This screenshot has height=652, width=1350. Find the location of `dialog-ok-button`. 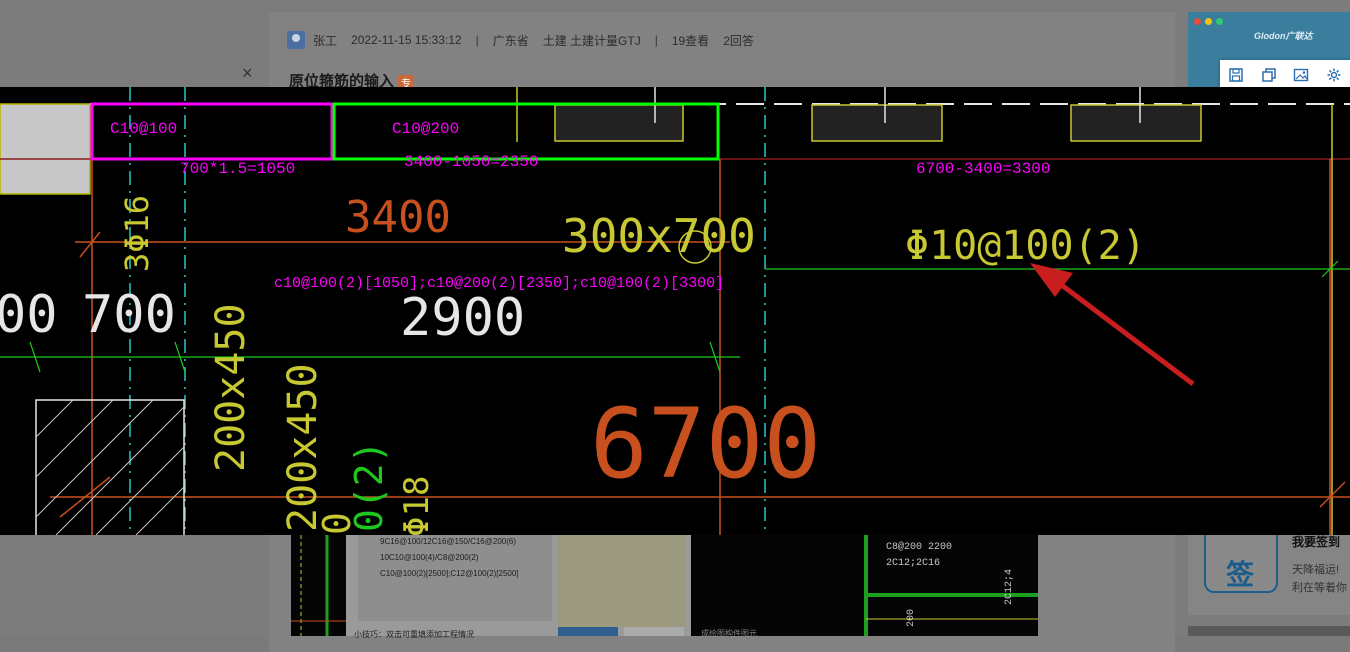

dialog-ok-button is located at coordinates (588, 631).